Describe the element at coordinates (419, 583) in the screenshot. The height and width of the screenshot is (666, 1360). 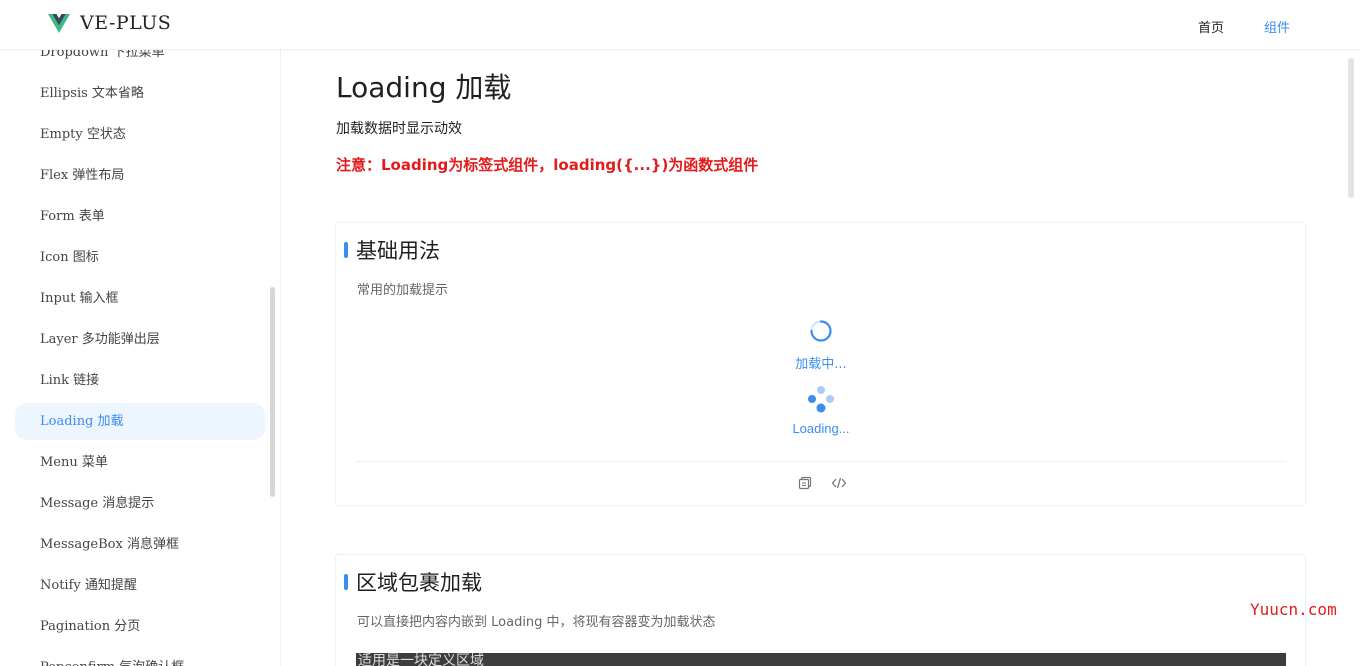
I see `section-title-text: 区域包裹加载` at that location.